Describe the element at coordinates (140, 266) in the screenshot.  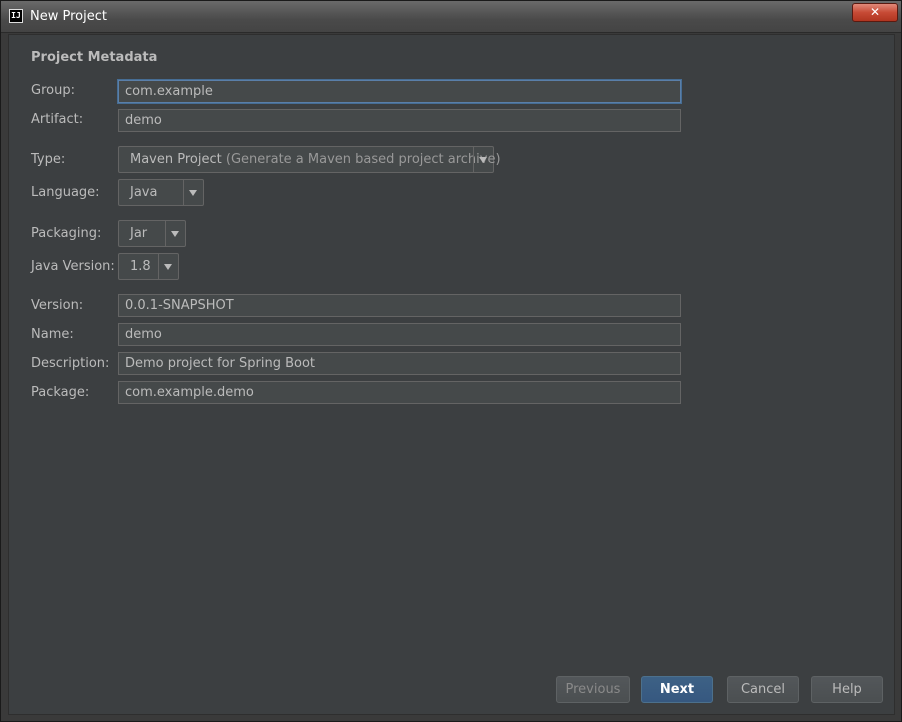
I see `java-version-value: 1.8` at that location.